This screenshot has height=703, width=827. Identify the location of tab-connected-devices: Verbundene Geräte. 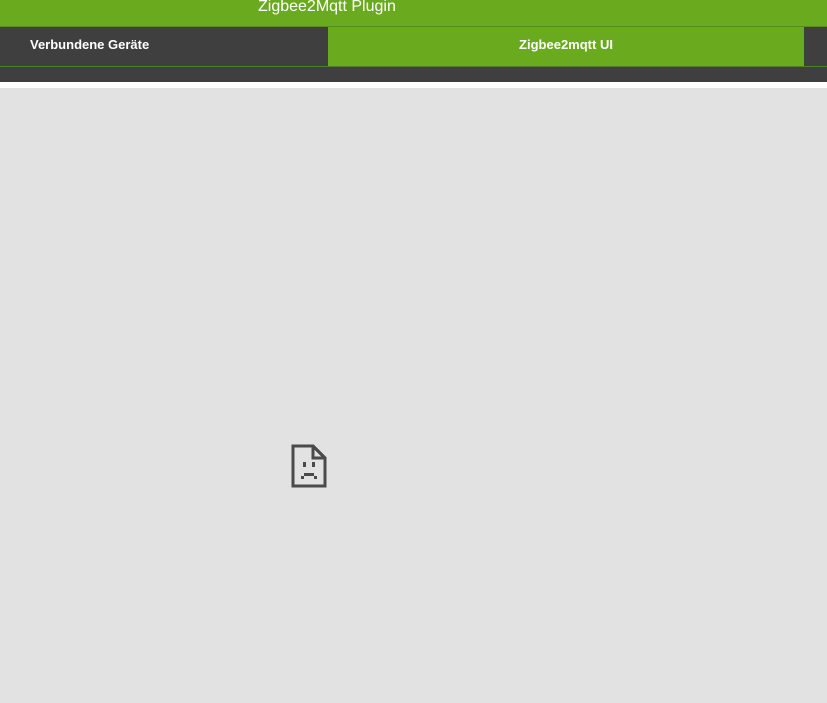
(164, 46).